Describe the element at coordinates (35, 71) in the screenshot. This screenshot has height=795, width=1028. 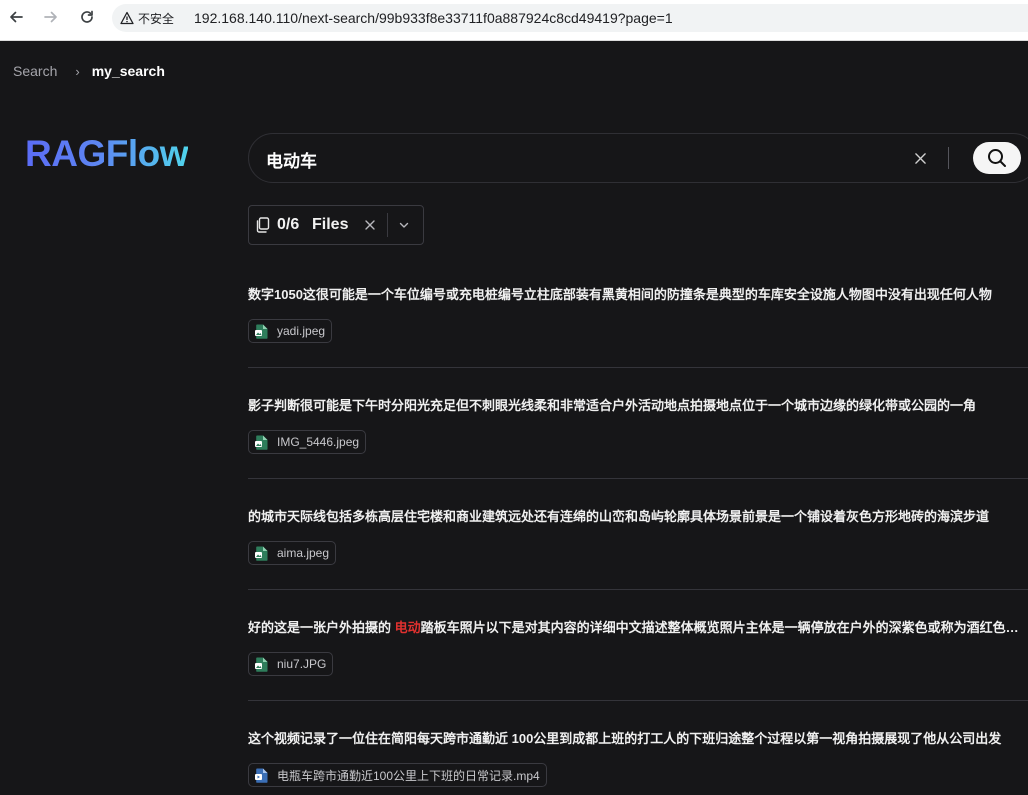
I see `breadcrumb-search-link: Search` at that location.